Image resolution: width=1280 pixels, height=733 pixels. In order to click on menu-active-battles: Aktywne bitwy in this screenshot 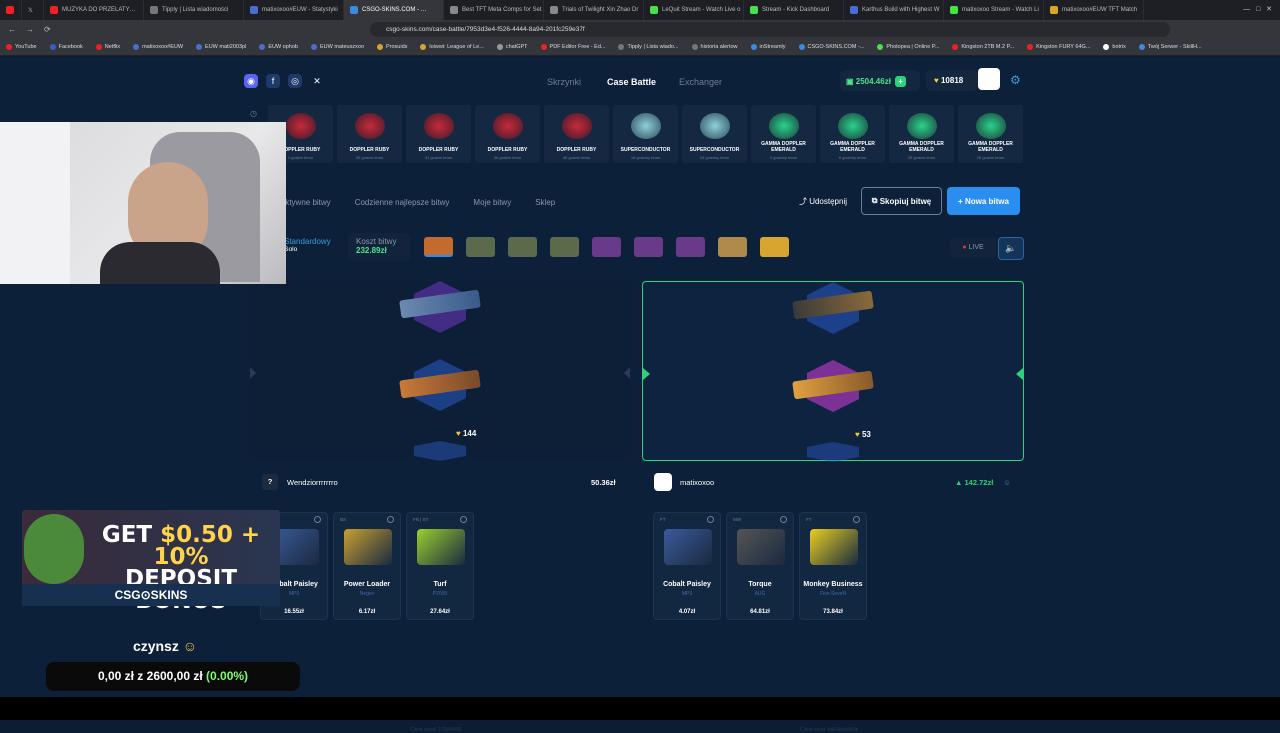, I will do `click(305, 202)`.